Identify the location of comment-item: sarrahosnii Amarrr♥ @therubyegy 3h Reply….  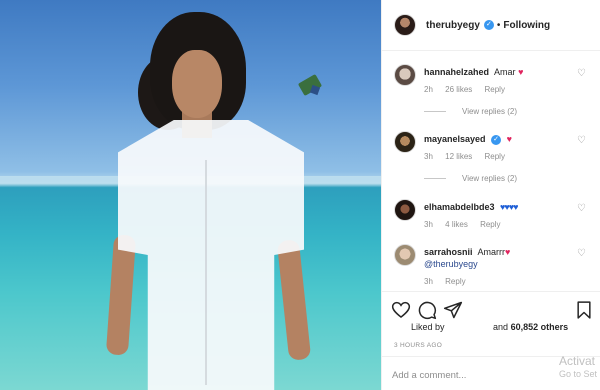
(497, 267).